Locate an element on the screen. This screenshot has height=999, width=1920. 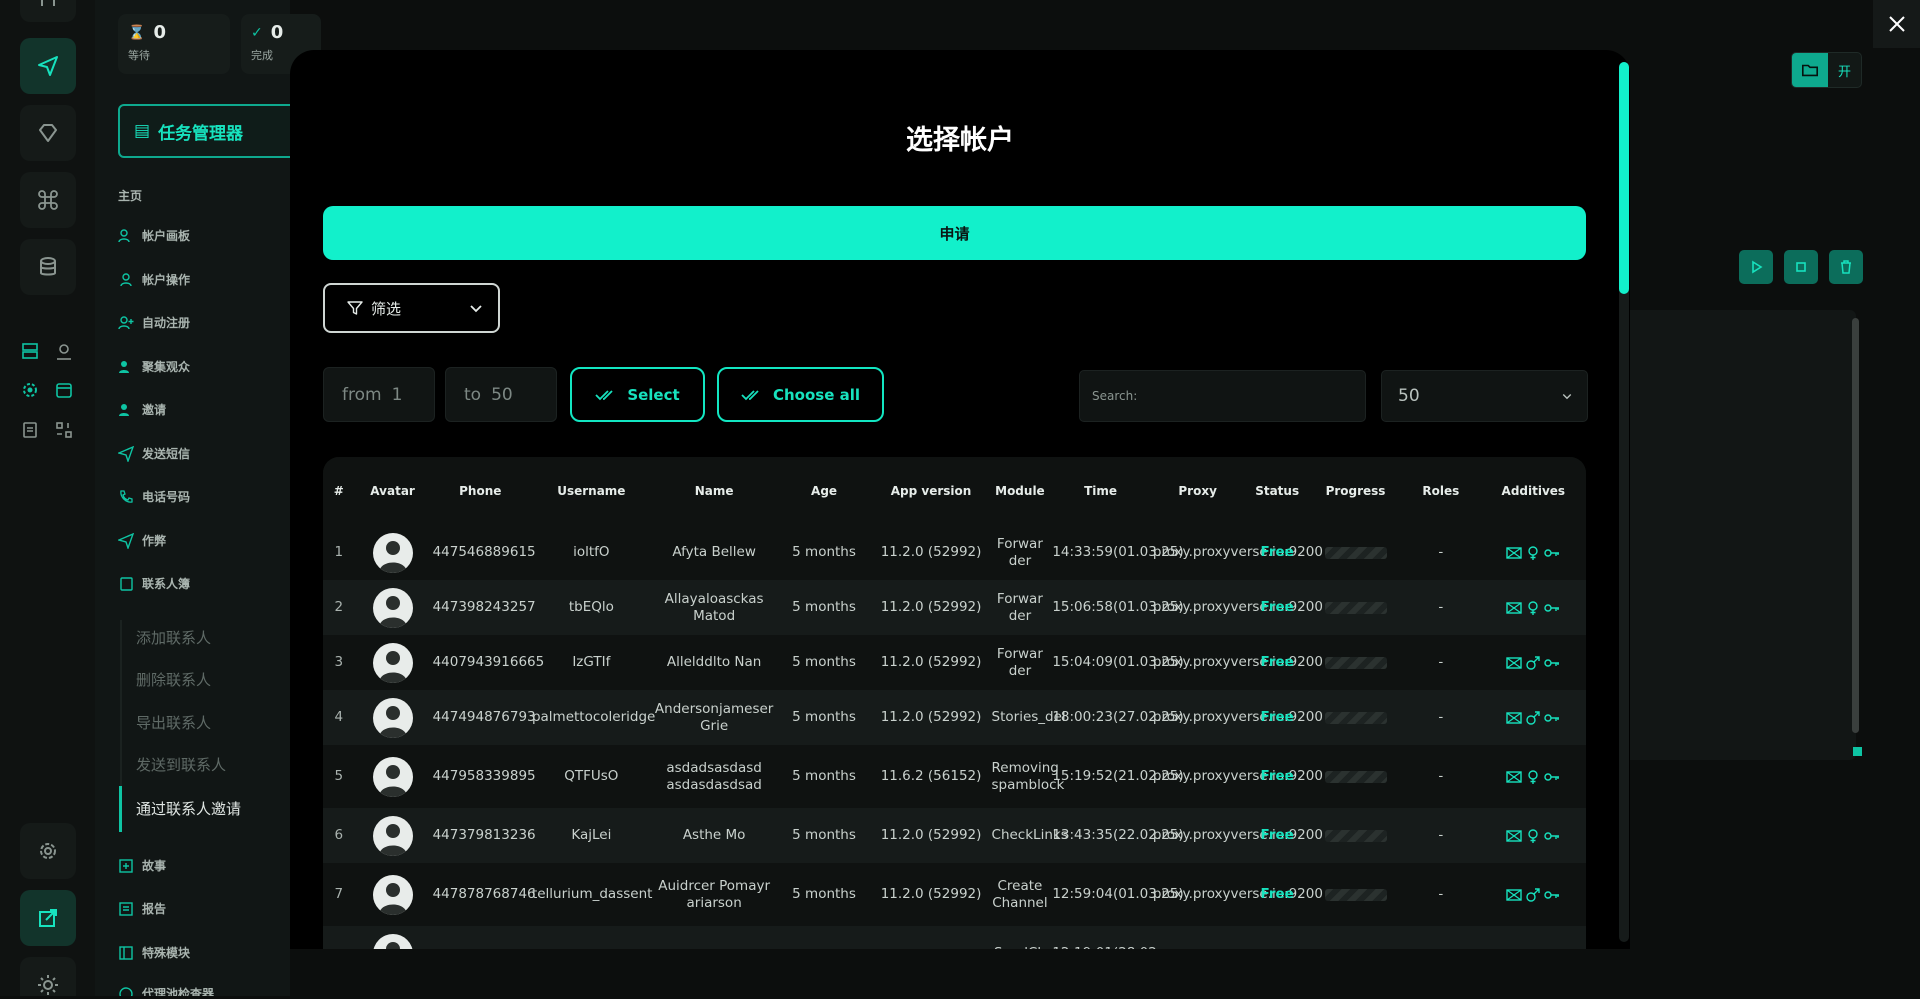
header-age: Age is located at coordinates (824, 491).